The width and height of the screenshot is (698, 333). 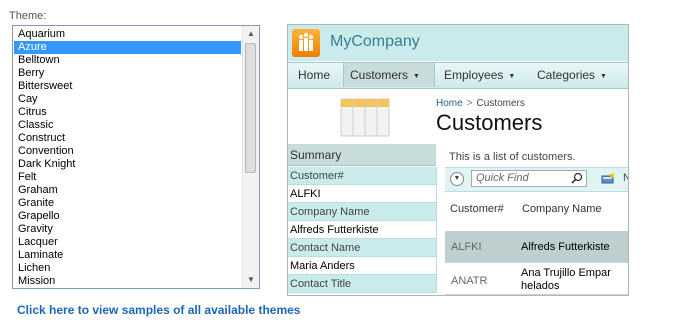 I want to click on cell-company-name: Alfreds Futterkiste, so click(x=565, y=247).